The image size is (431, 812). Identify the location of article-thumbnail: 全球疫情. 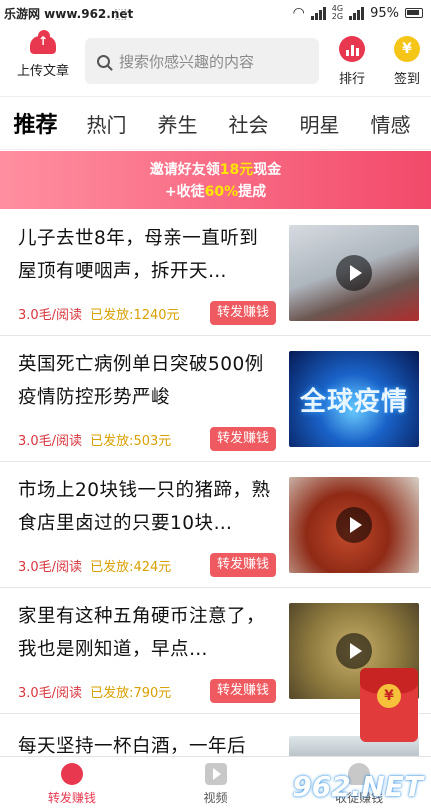
(354, 399).